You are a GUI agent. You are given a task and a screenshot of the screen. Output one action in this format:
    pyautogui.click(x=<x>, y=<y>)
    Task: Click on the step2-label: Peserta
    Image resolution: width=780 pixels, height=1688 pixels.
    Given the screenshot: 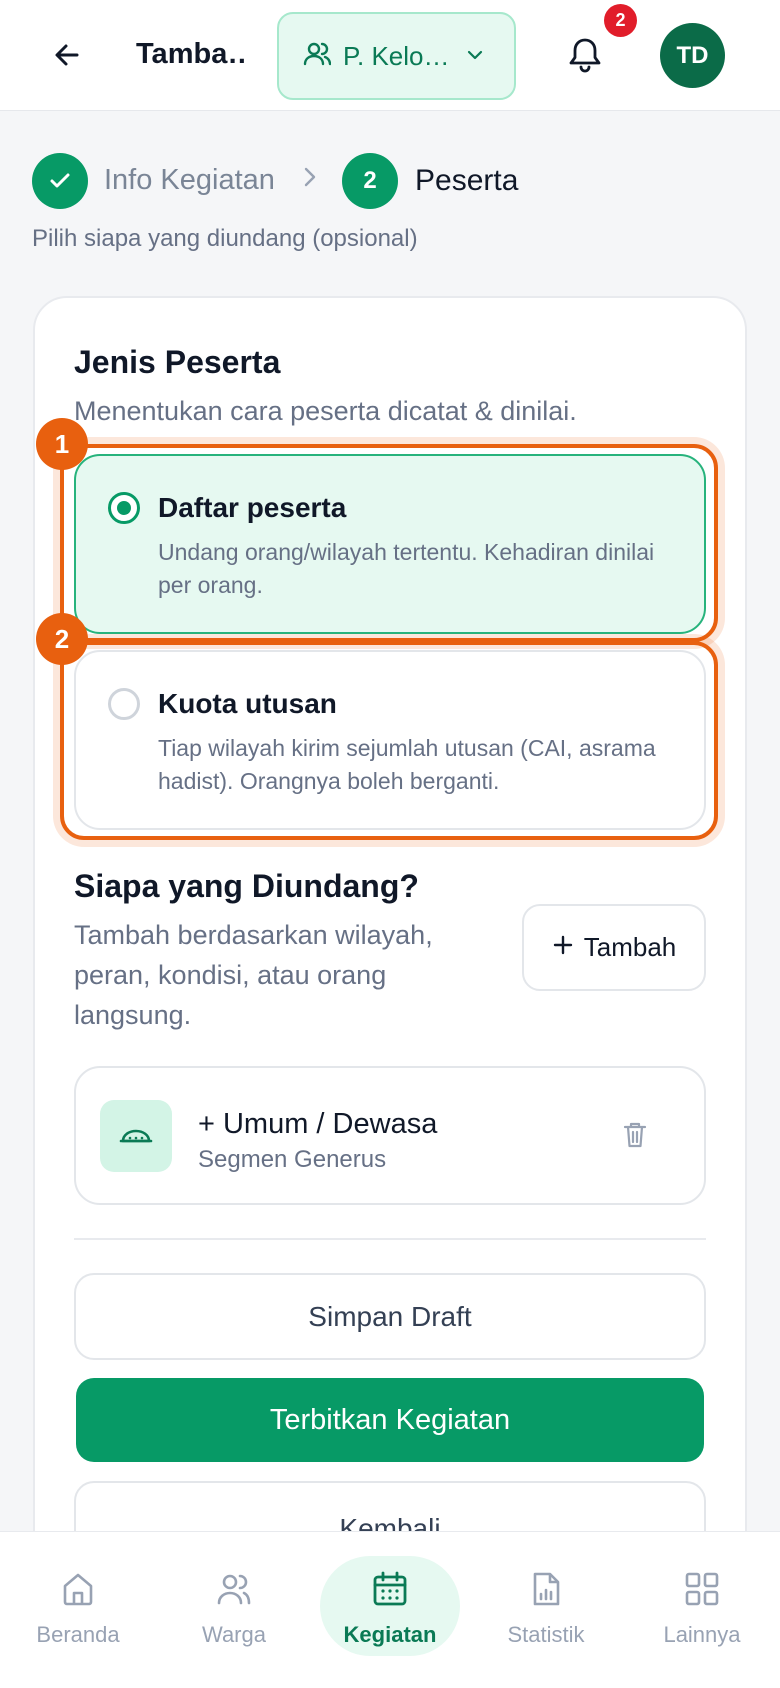 What is the action you would take?
    pyautogui.click(x=467, y=180)
    